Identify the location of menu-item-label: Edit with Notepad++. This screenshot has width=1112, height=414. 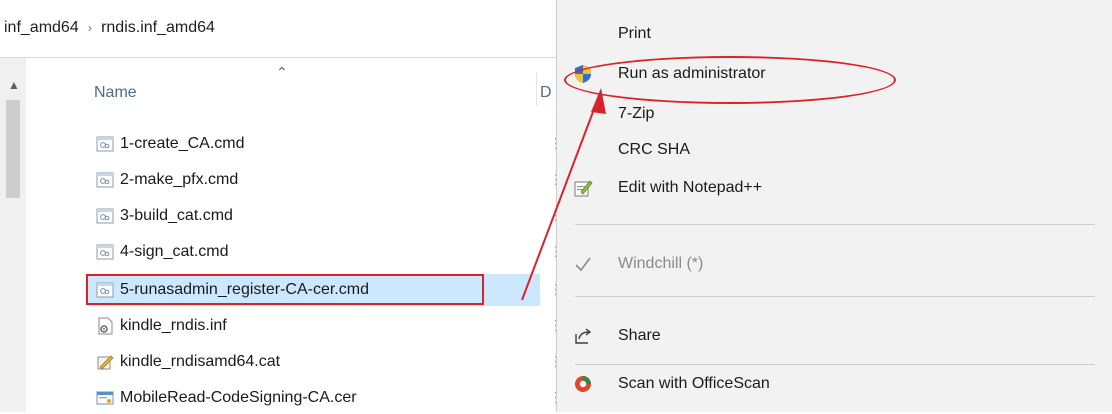
(690, 187).